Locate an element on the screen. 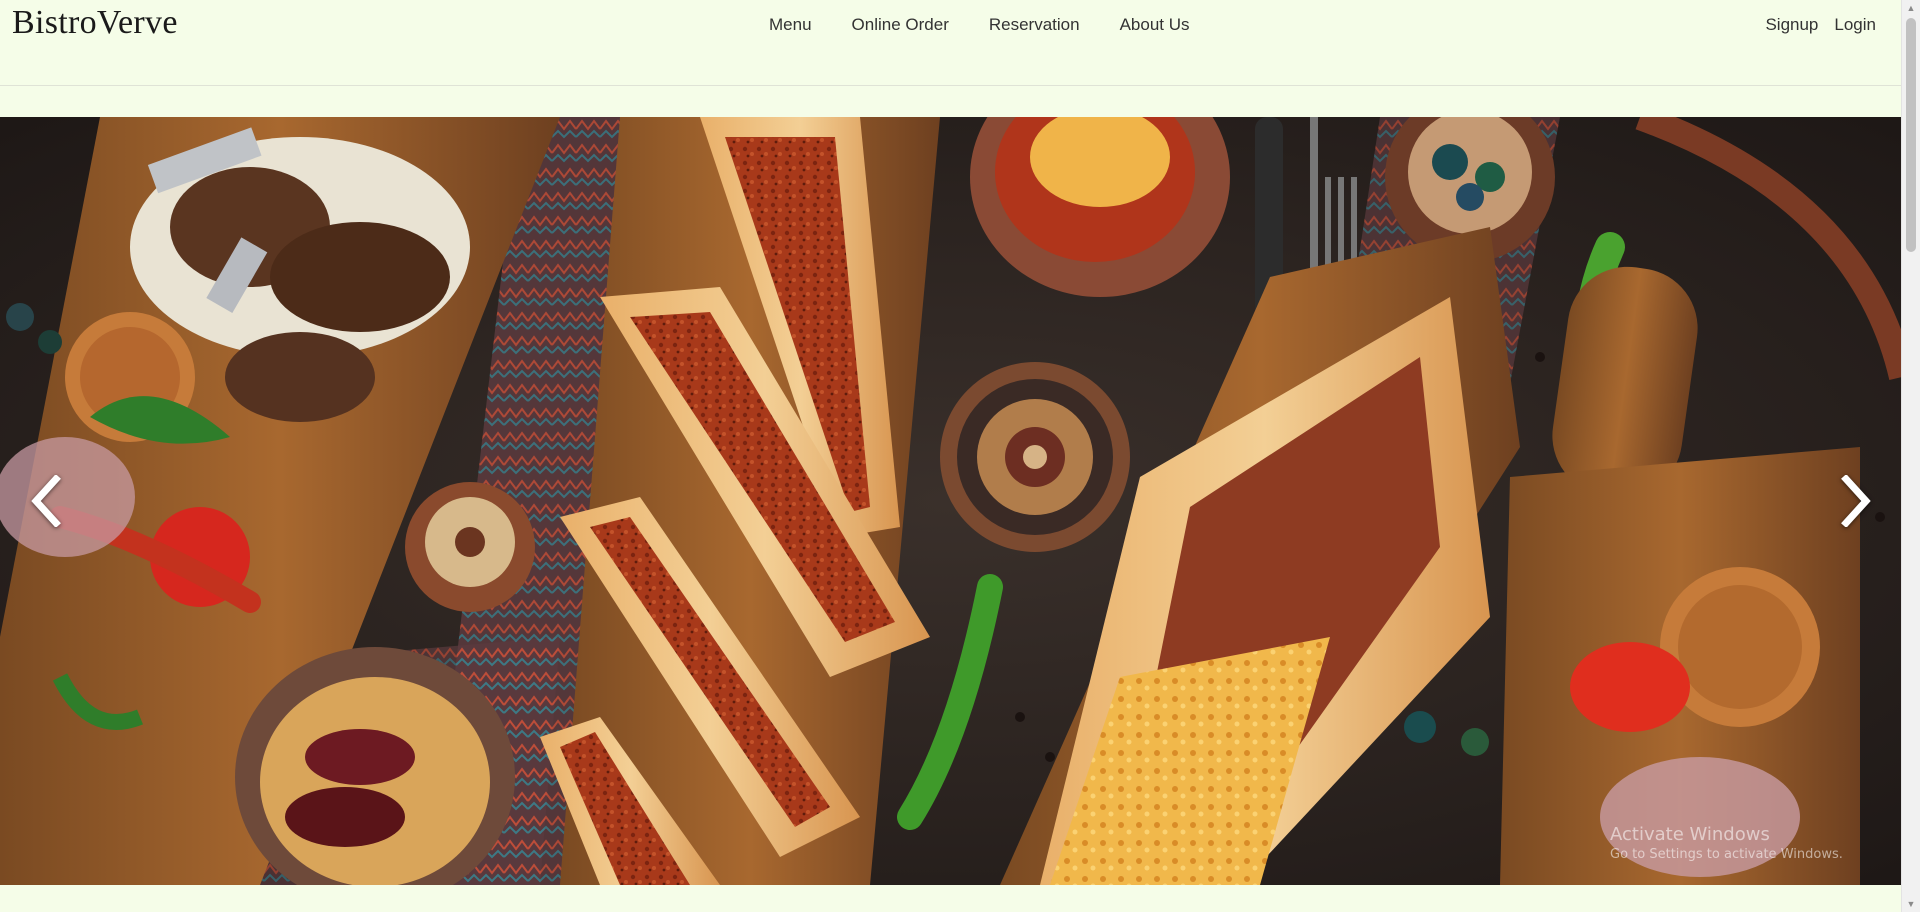 The image size is (1920, 912). carousel-prev-button is located at coordinates (70, 501).